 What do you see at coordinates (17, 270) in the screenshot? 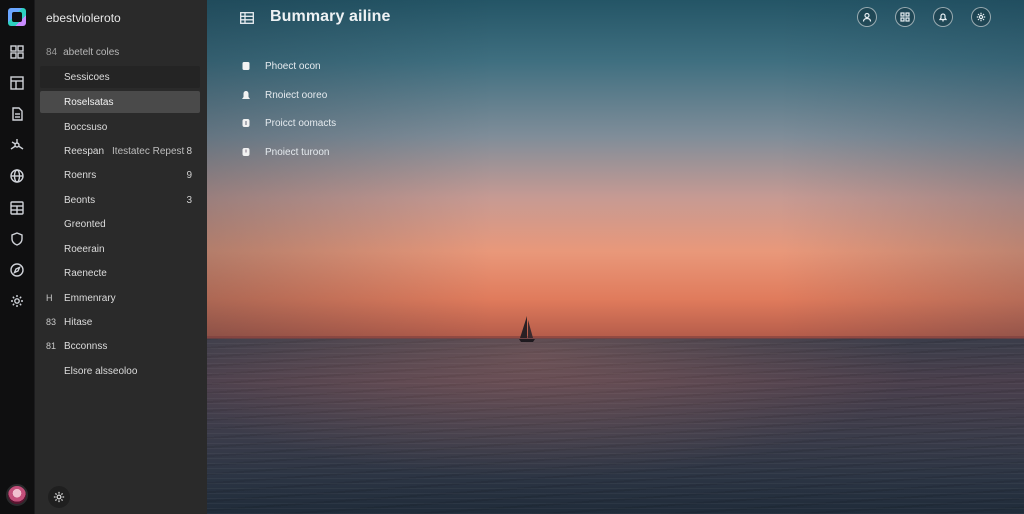
I see `compass-icon` at bounding box center [17, 270].